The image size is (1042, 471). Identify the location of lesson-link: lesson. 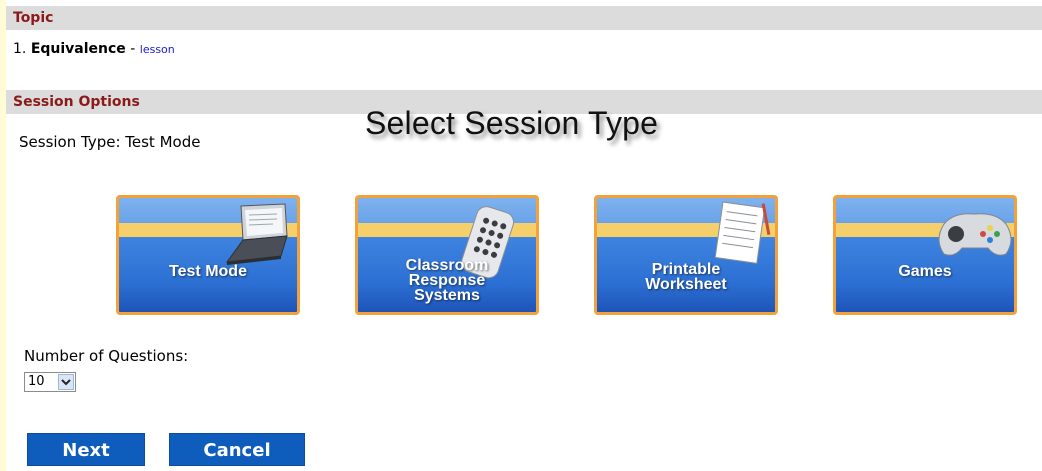
(157, 49).